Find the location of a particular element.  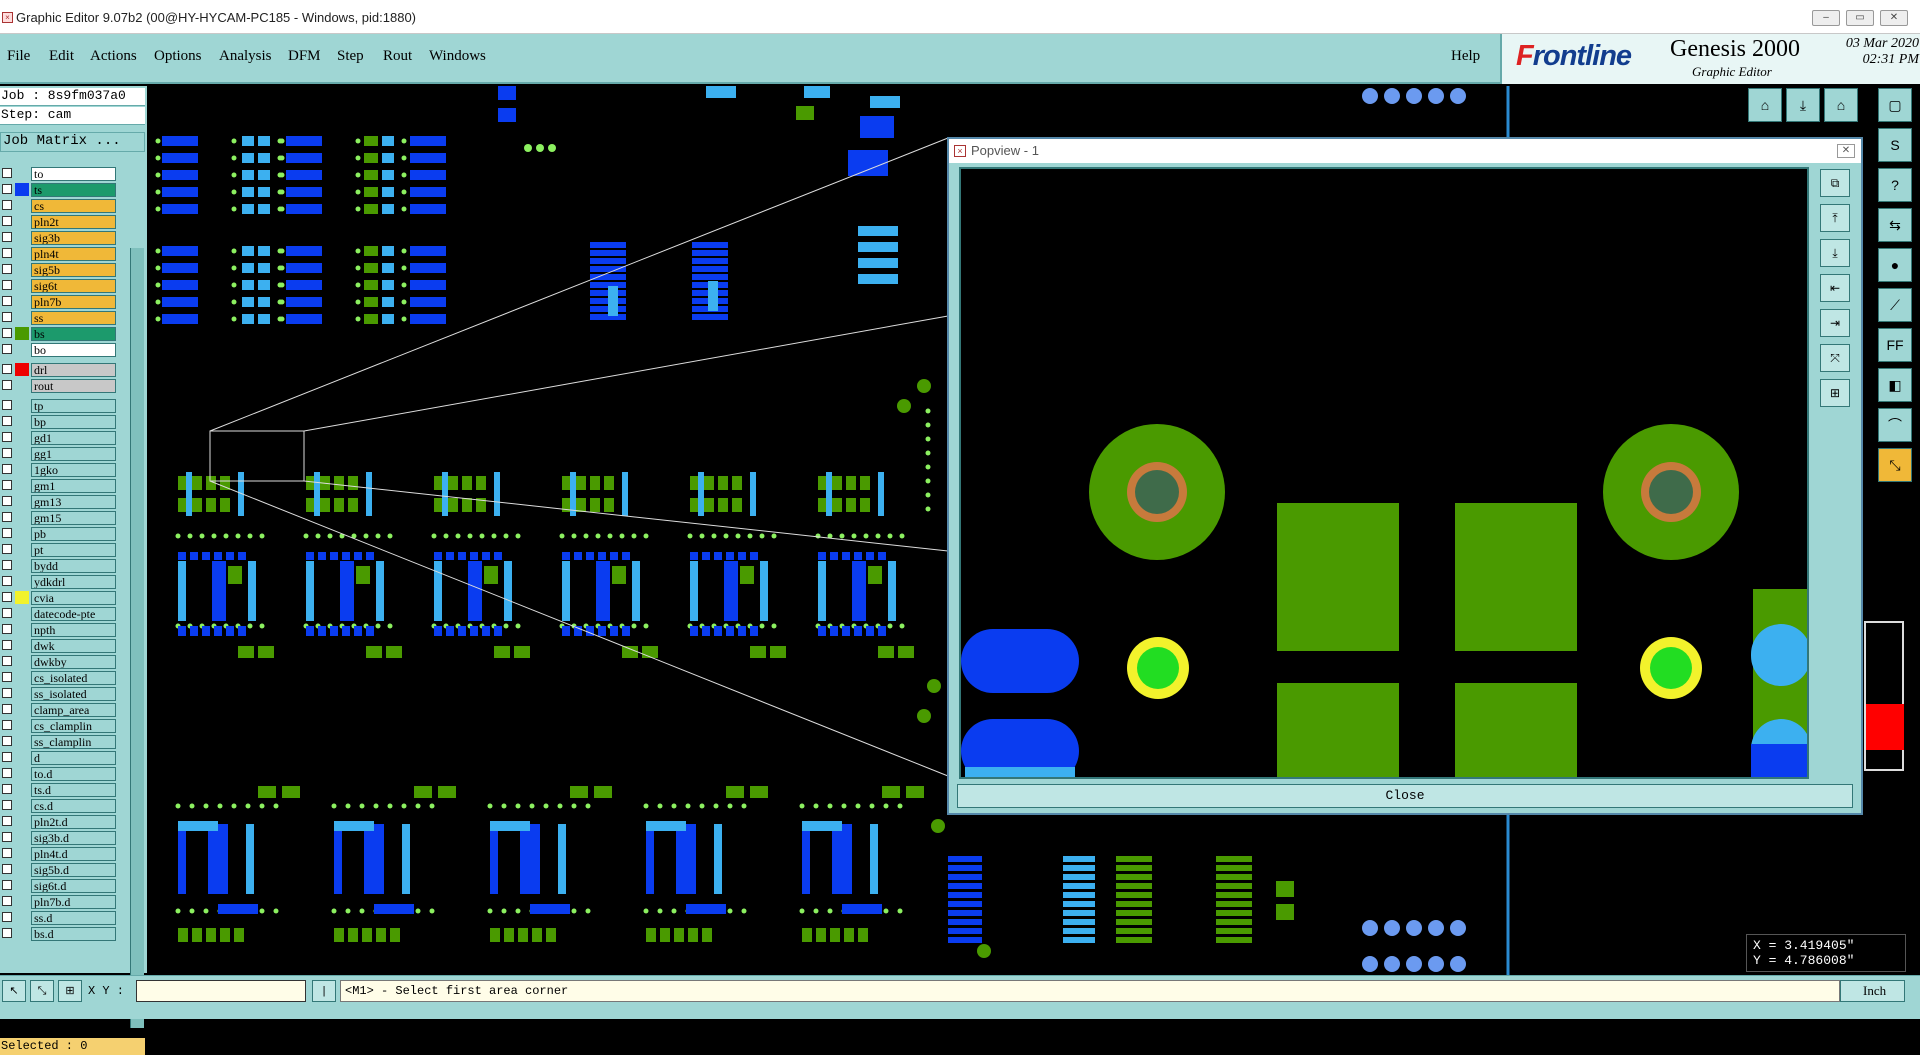

menu-analysis: Analysis is located at coordinates (245, 56).